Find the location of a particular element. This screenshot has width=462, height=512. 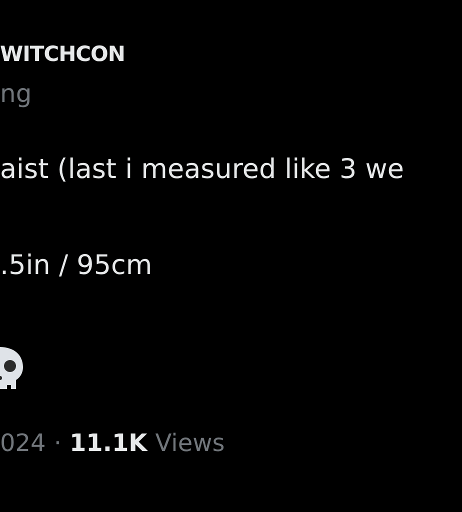

views-label: Views is located at coordinates (190, 443).